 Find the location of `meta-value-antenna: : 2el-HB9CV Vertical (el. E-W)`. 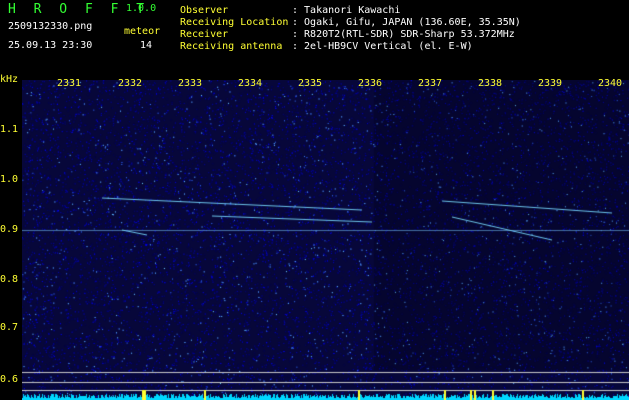

meta-value-antenna: : 2el-HB9CV Vertical (el. E-W) is located at coordinates (382, 46).